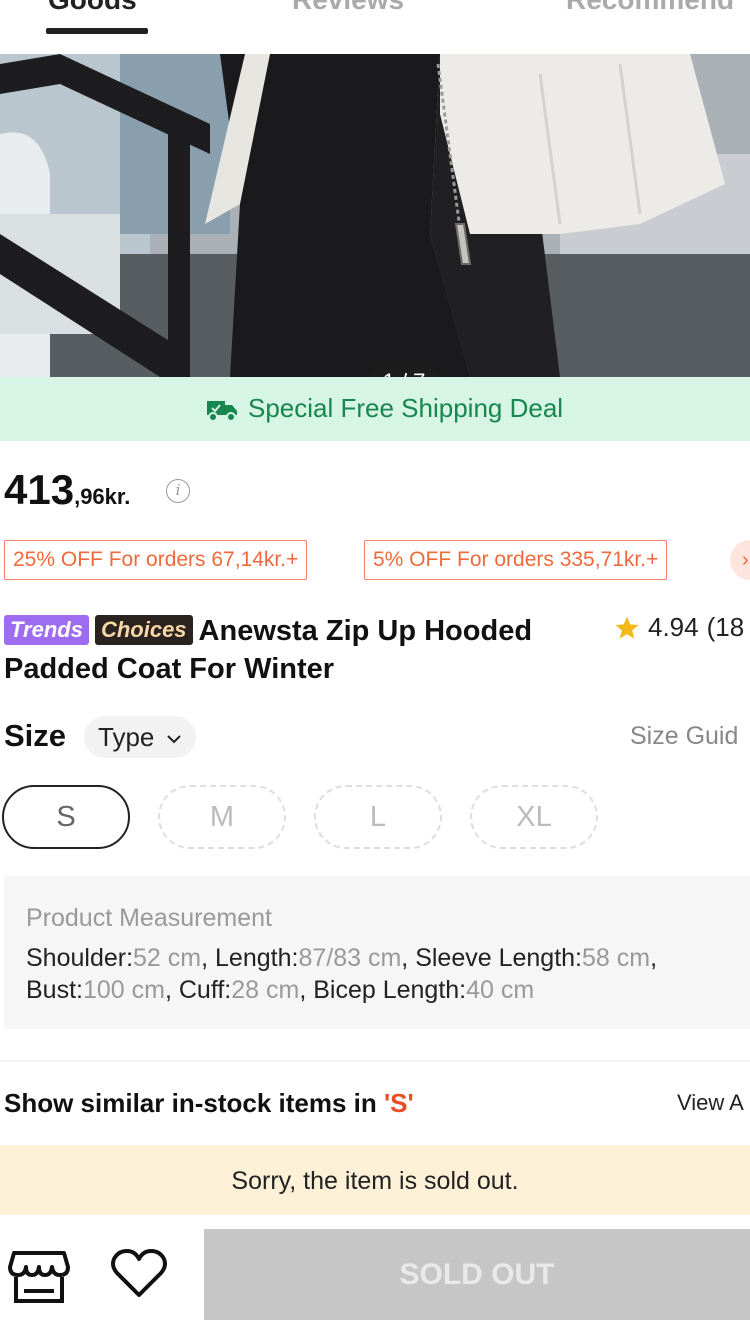 The height and width of the screenshot is (1334, 750). Describe the element at coordinates (375, 27) in the screenshot. I see `top-tabs: Goods Reviews Recommend` at that location.